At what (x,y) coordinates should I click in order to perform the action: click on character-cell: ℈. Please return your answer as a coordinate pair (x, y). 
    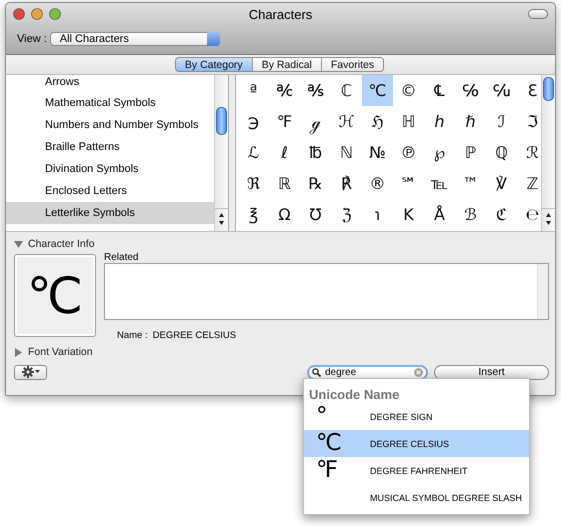
    Looking at the image, I should click on (253, 121).